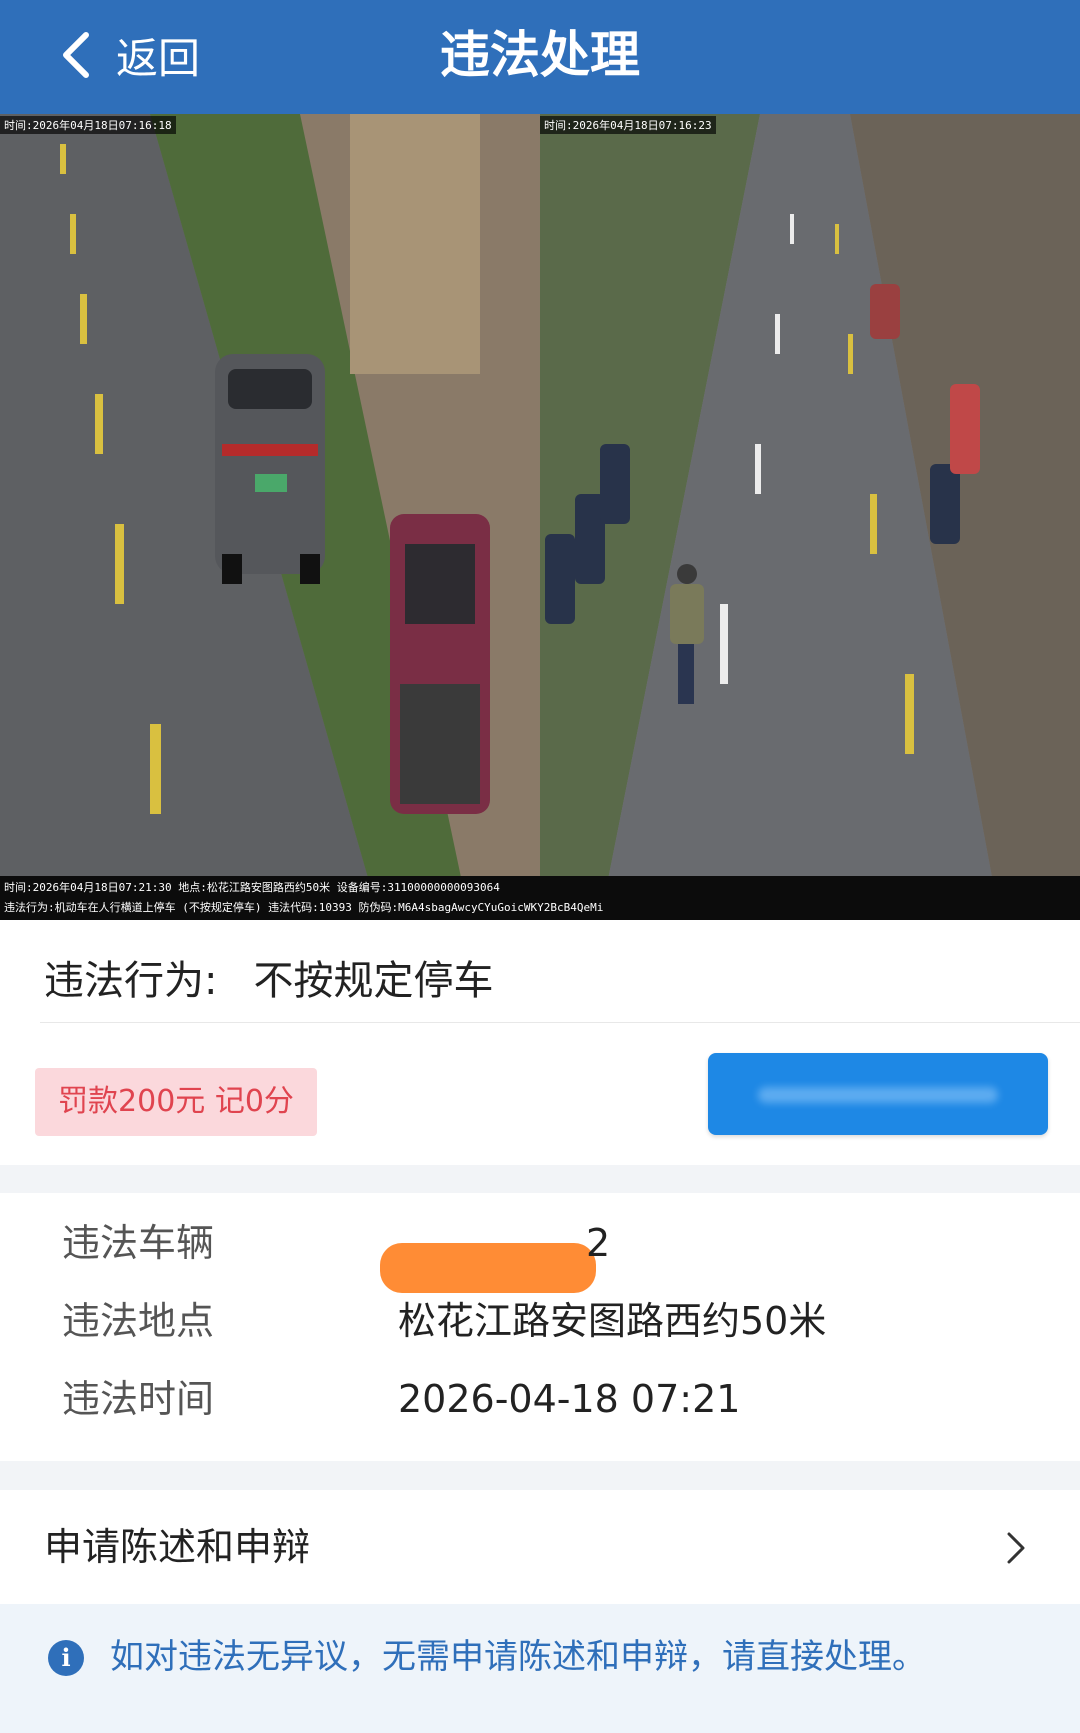 This screenshot has width=1080, height=1733. What do you see at coordinates (569, 1399) in the screenshot?
I see `time-value: 2026-04-18 07:21` at bounding box center [569, 1399].